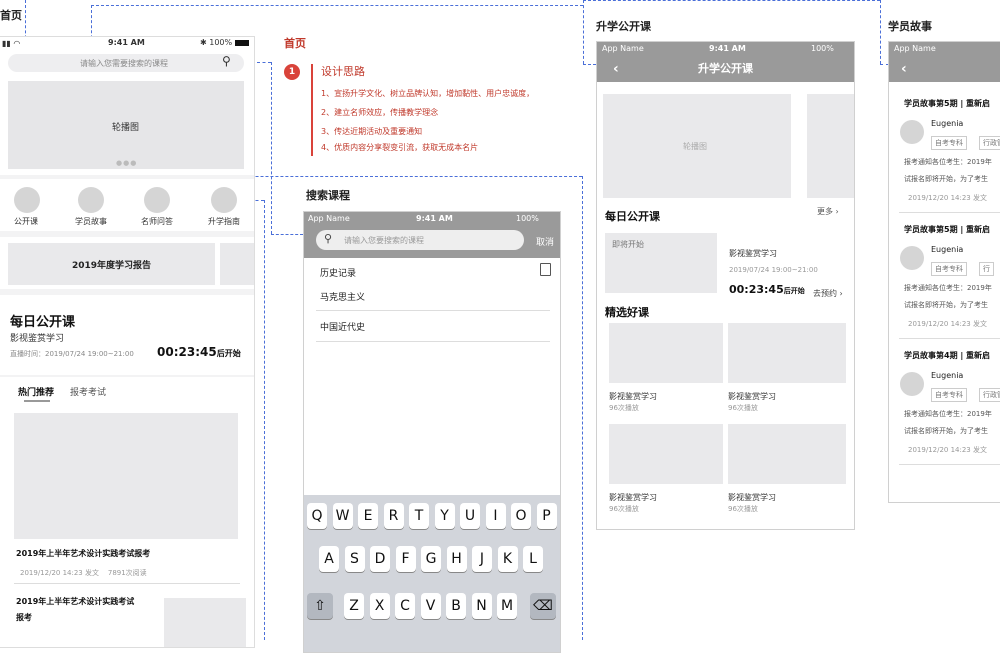  I want to click on search-icon: ⚲, so click(226, 61).